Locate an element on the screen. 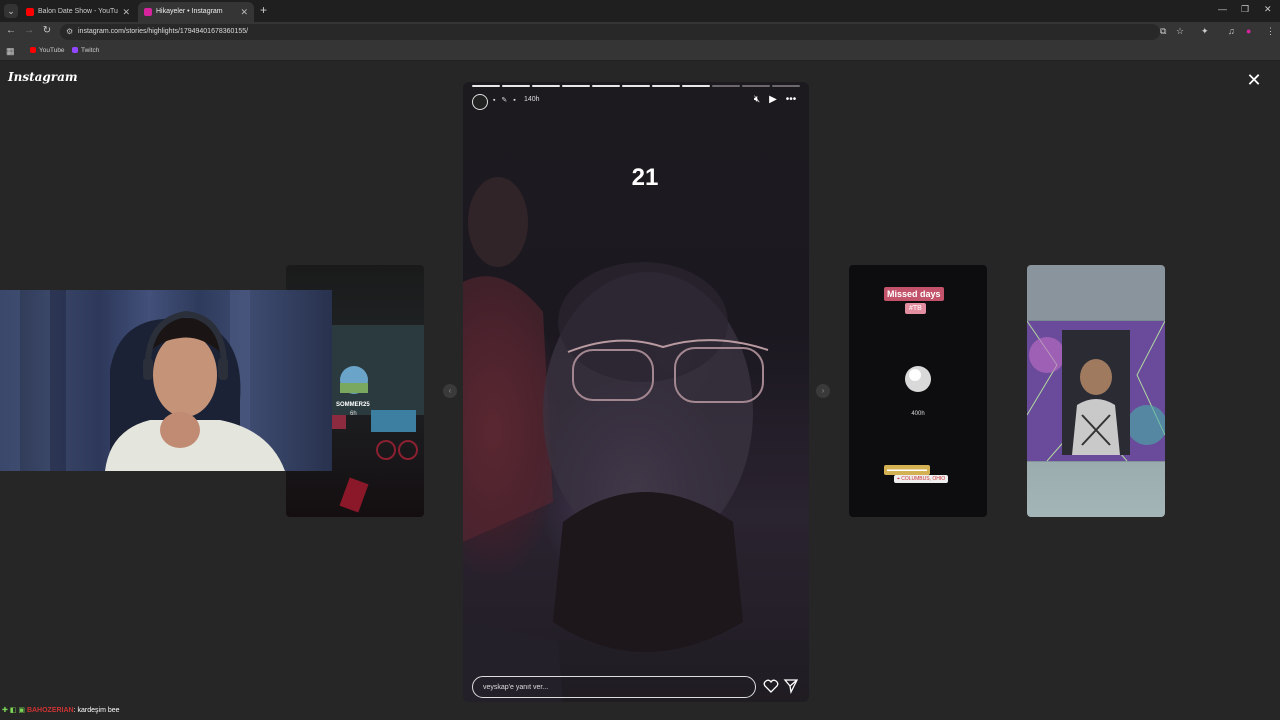 The height and width of the screenshot is (720, 1280). chat-username: BAHOZERIAN is located at coordinates (50, 710).